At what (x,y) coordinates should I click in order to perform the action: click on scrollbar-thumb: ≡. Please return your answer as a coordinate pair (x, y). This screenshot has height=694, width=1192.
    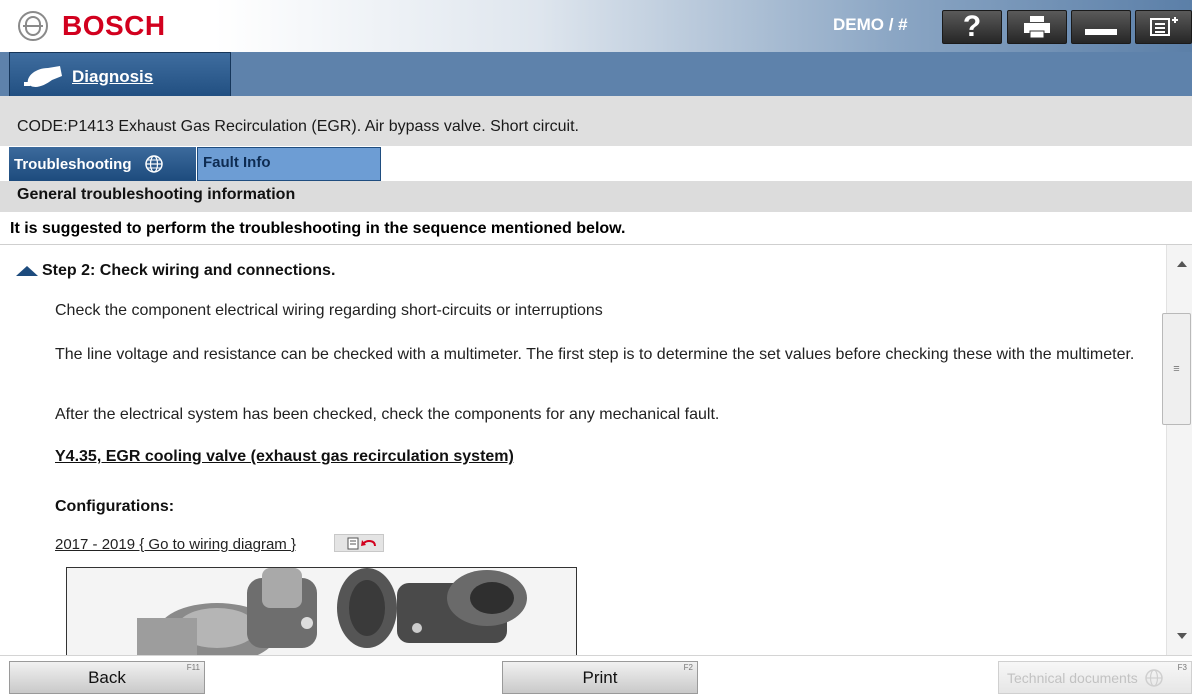
    Looking at the image, I should click on (1176, 369).